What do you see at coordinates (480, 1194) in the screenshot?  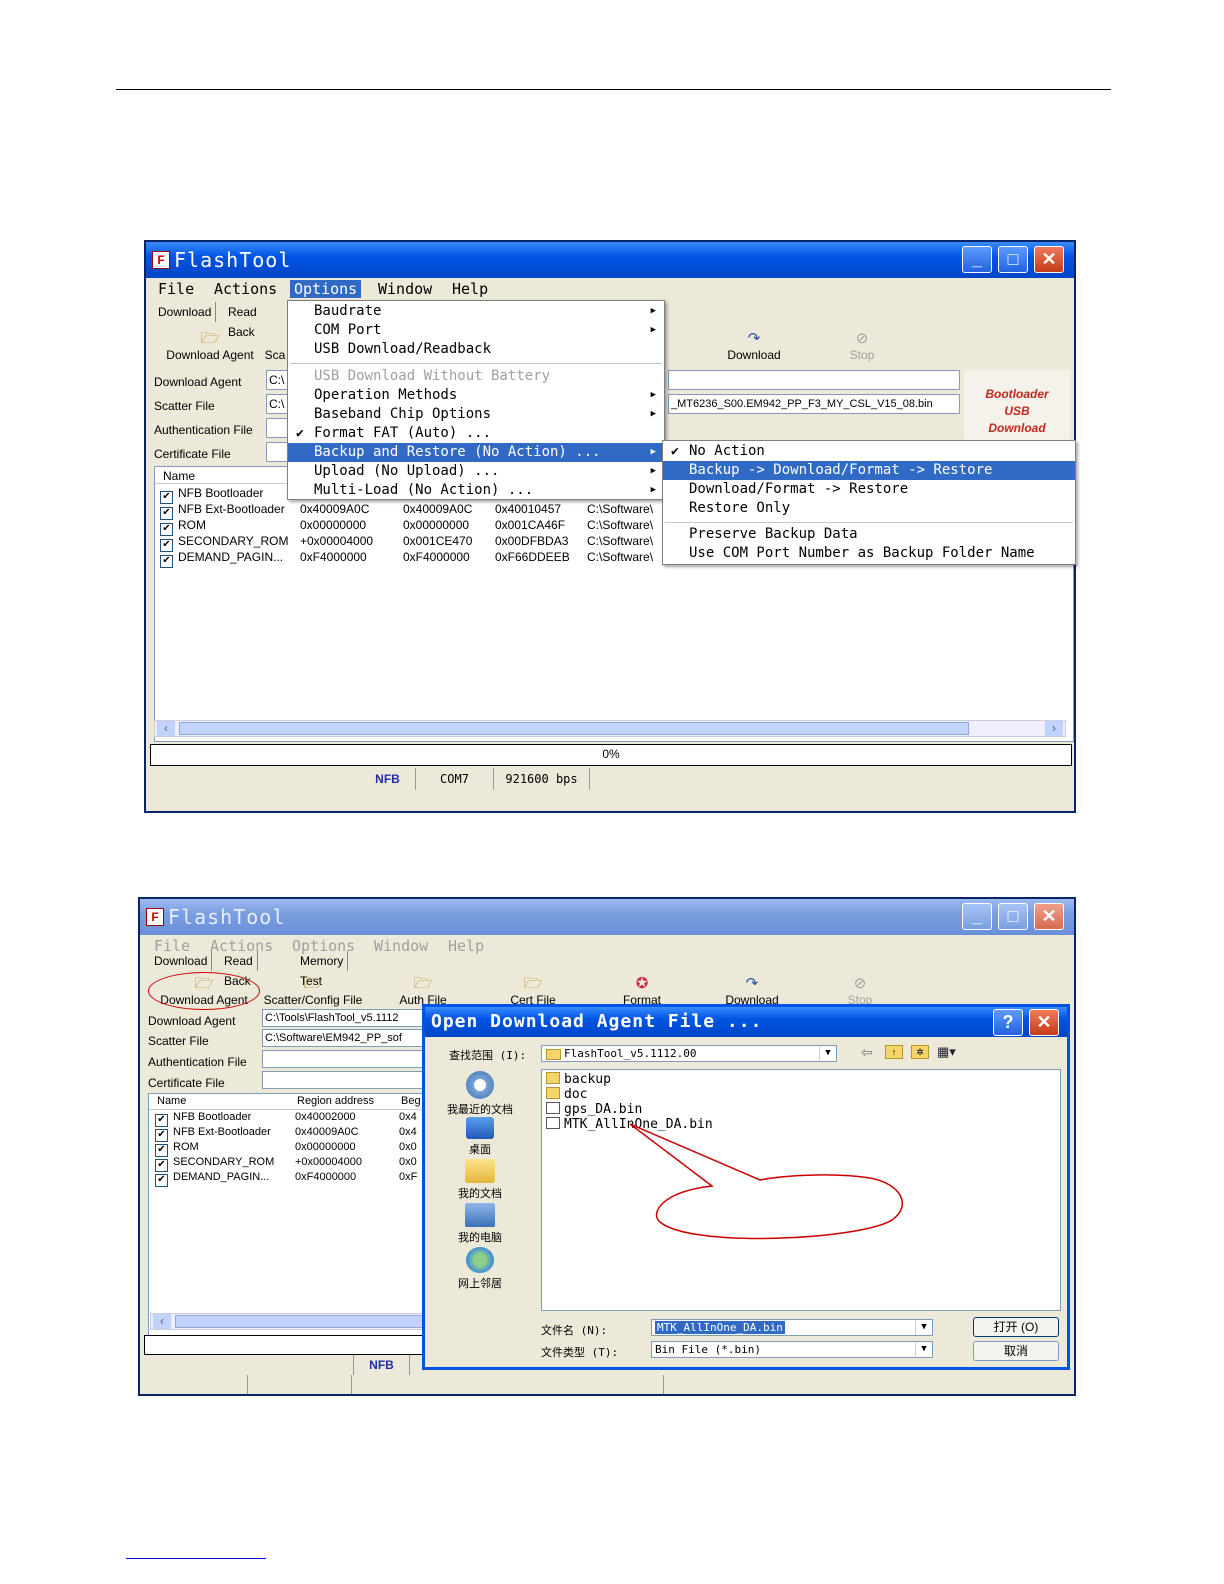 I see `place-label: 我的文档` at bounding box center [480, 1194].